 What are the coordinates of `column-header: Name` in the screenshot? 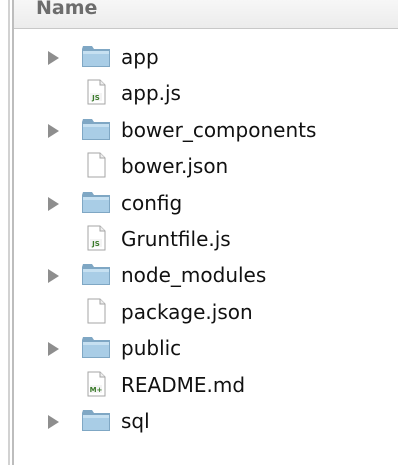 It's located at (206, 14).